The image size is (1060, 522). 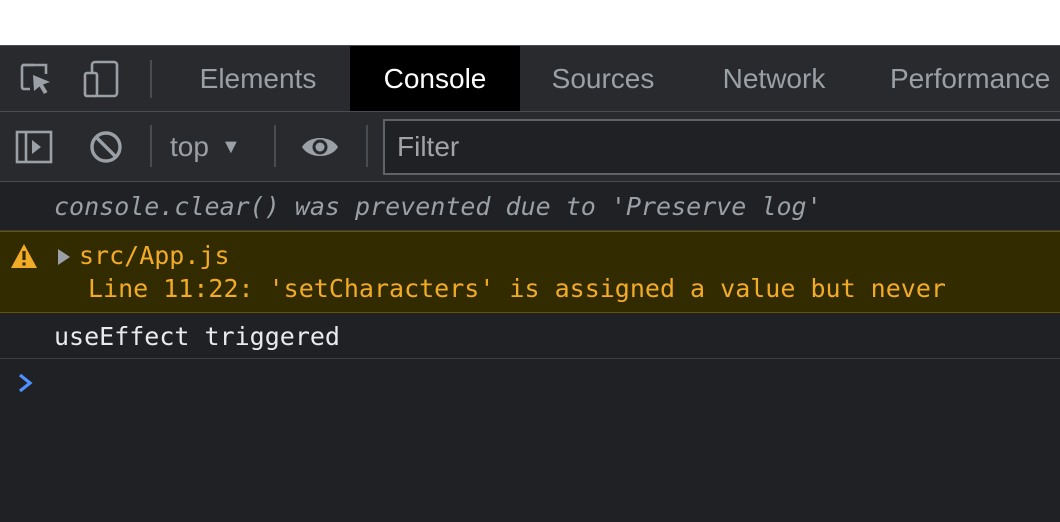 I want to click on warning-icon, so click(x=24, y=259).